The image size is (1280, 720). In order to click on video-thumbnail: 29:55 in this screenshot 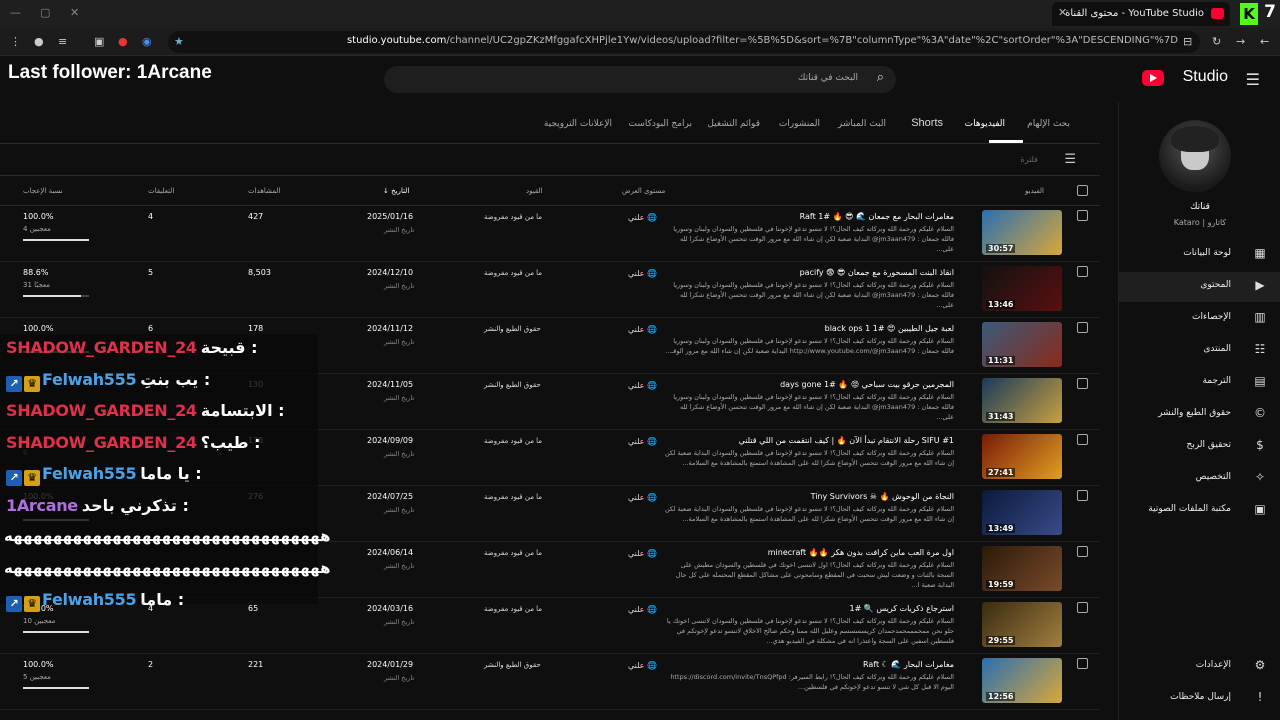, I will do `click(1022, 624)`.